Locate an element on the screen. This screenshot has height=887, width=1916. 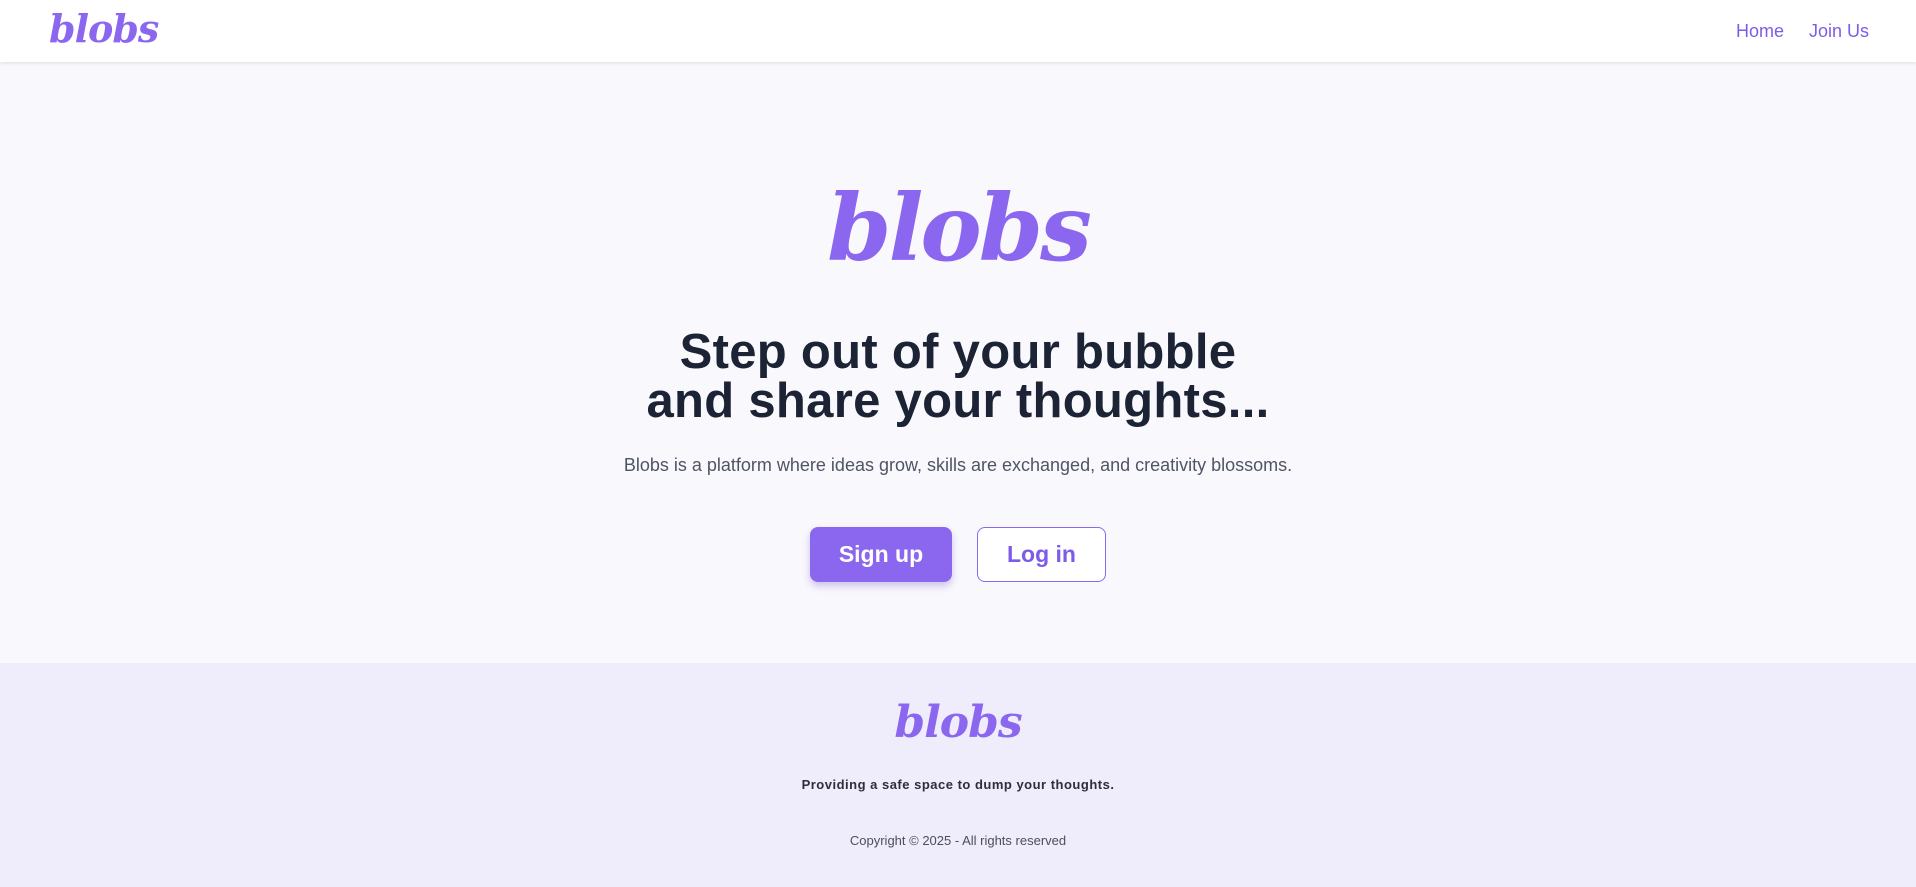
hero-headline-line1: Step out of your bubble is located at coordinates (958, 352).